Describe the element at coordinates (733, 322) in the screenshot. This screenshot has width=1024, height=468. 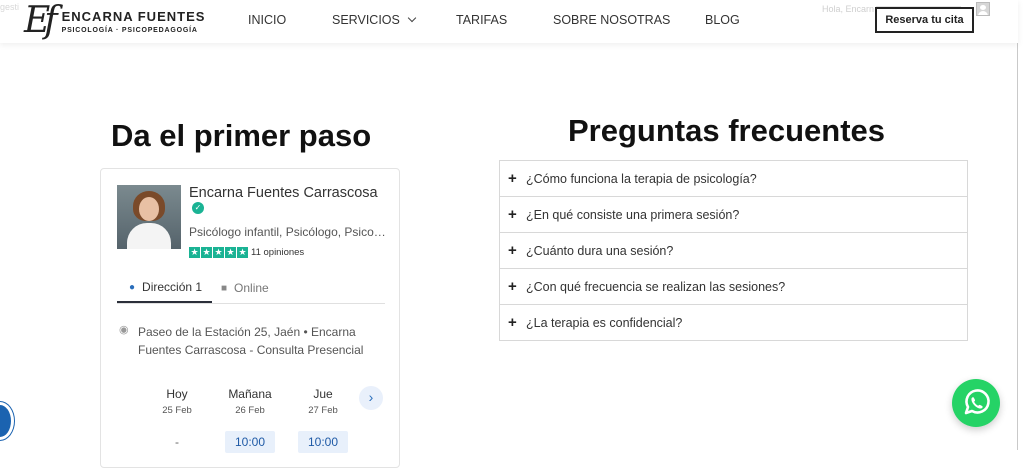
I see `faq-item: + ¿La terapia es confidencial?` at that location.